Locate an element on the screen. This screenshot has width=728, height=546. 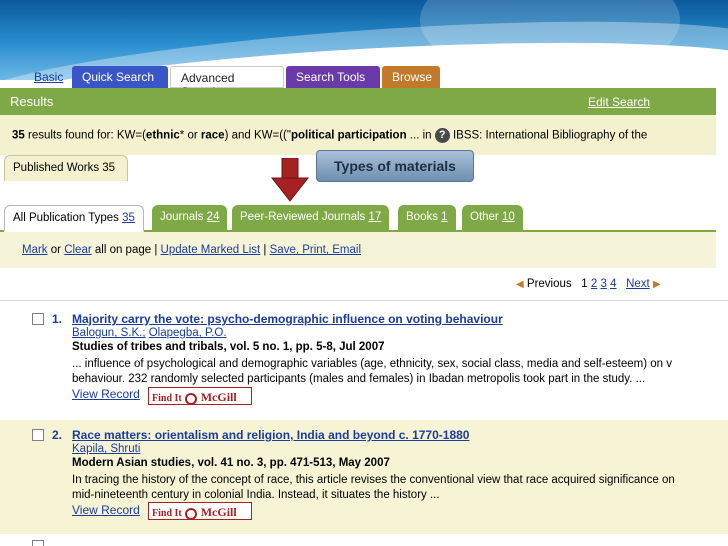
tab-label: All Publication Types is located at coordinates (68, 218).